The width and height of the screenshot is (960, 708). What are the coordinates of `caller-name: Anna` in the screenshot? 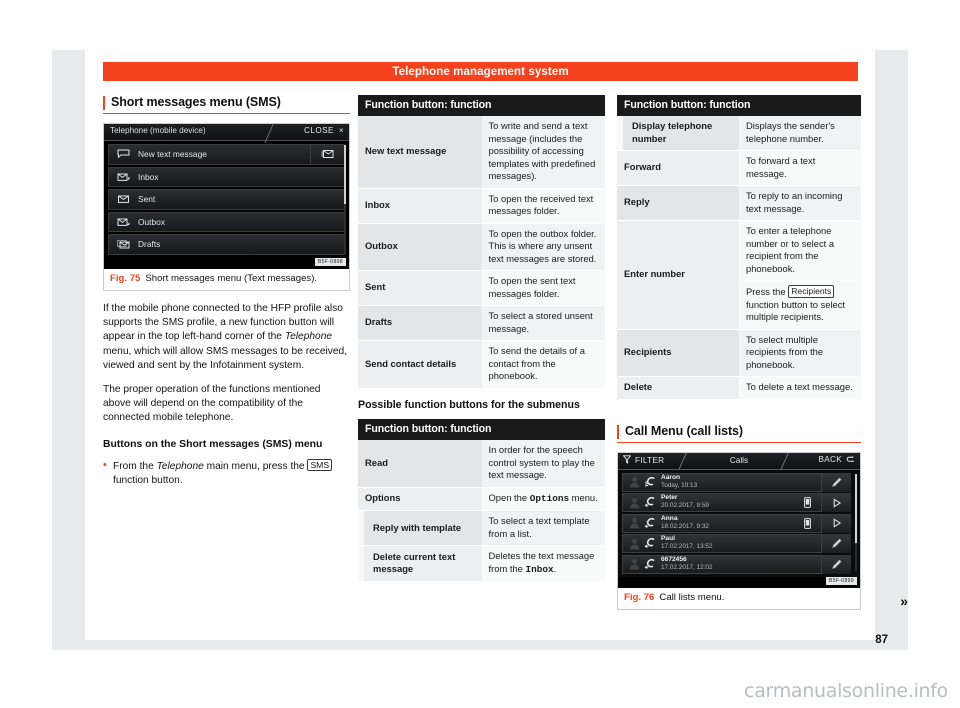 It's located at (669, 518).